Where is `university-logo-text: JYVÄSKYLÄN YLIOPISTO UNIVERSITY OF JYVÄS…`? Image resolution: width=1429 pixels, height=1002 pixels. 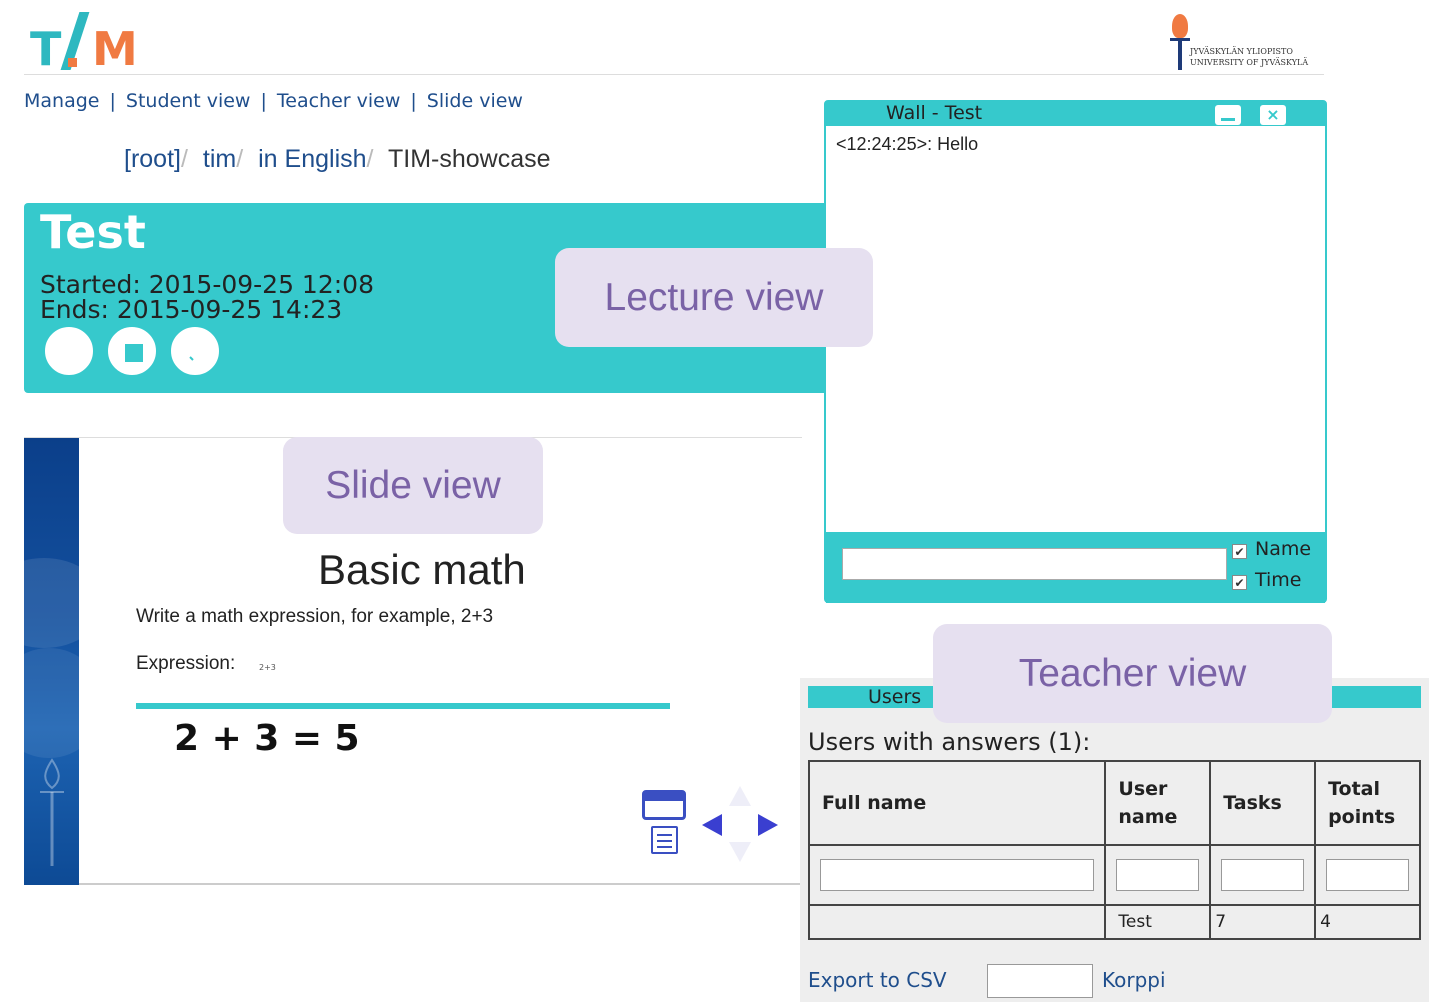
university-logo-text: JYVÄSKYLÄN YLIOPISTO UNIVERSITY OF JYVÄS… is located at coordinates (1249, 57).